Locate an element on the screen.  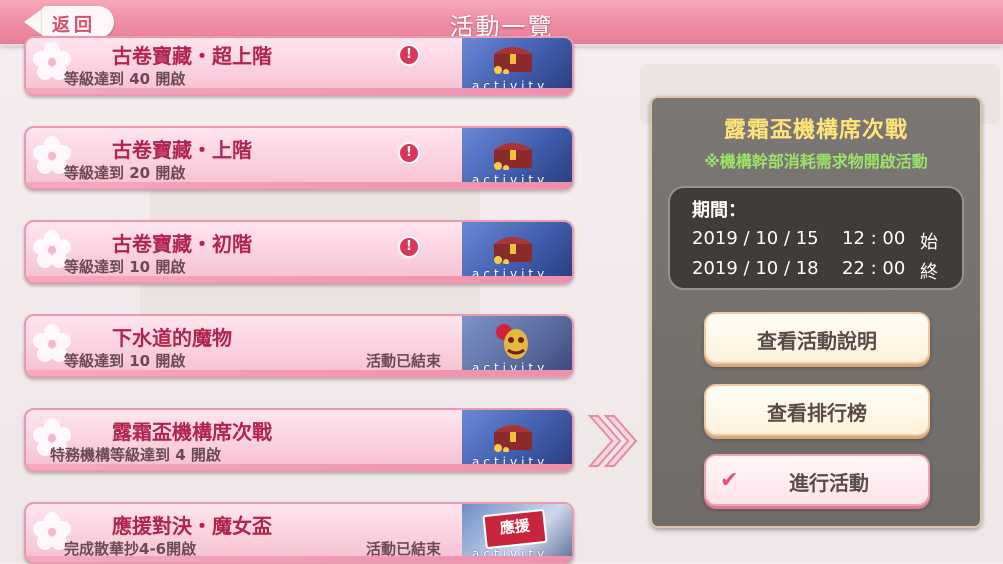
event-requirement: 等級達到 40 開啟 is located at coordinates (125, 79).